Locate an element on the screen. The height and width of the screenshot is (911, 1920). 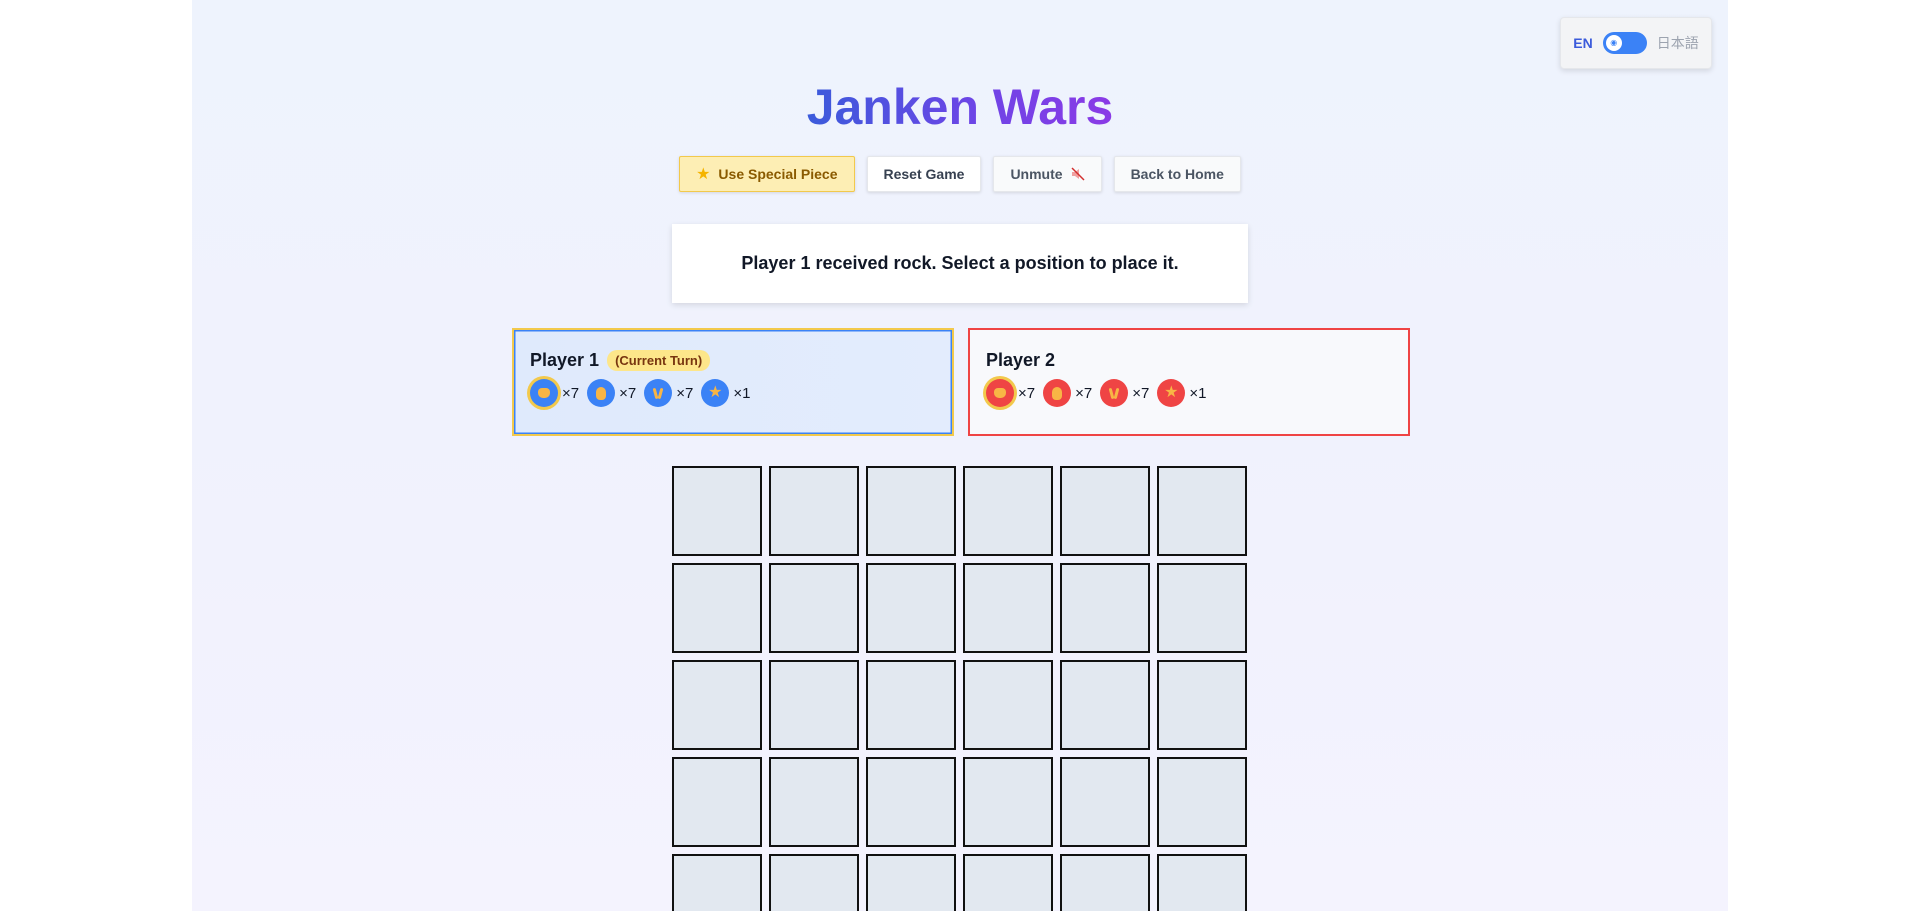
player-2-special-piece: ★ ×1 is located at coordinates (1181, 393).